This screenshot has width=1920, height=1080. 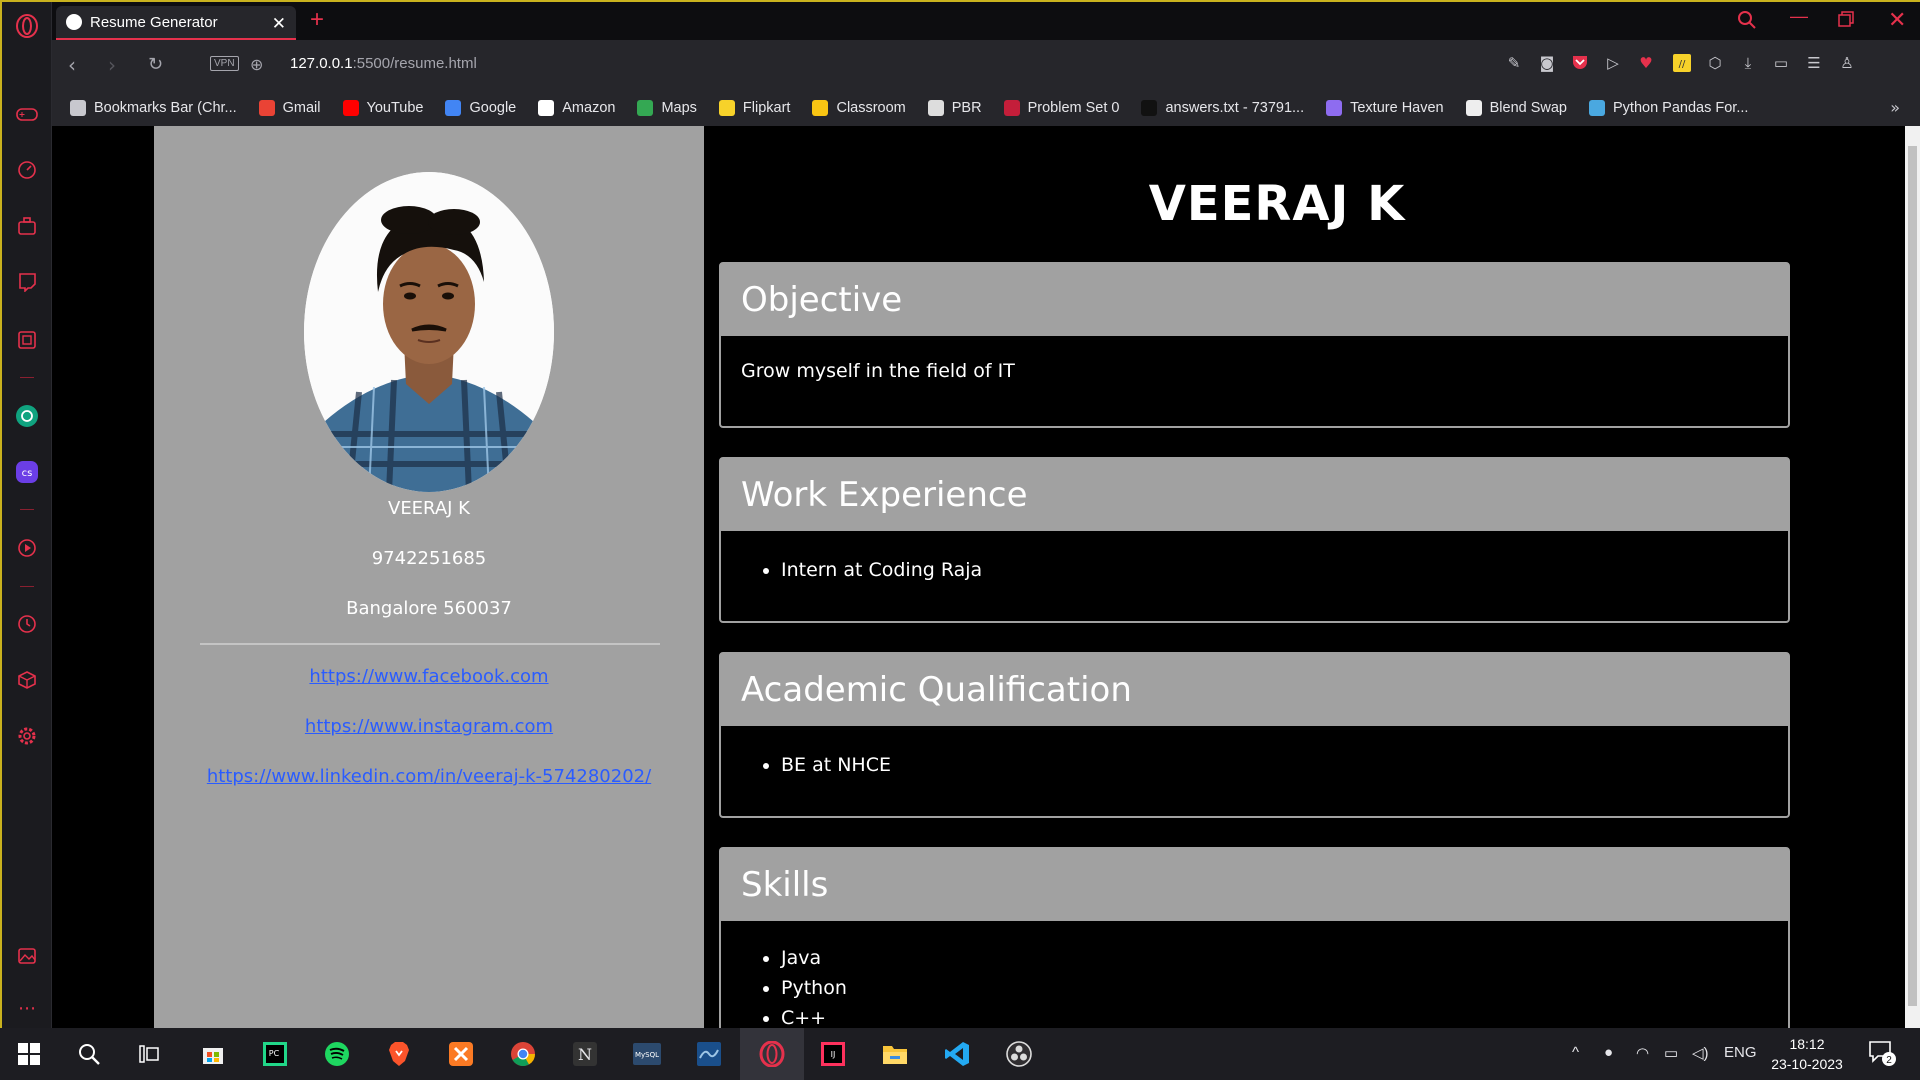 I want to click on clock-time: 18:12, so click(x=1807, y=1044).